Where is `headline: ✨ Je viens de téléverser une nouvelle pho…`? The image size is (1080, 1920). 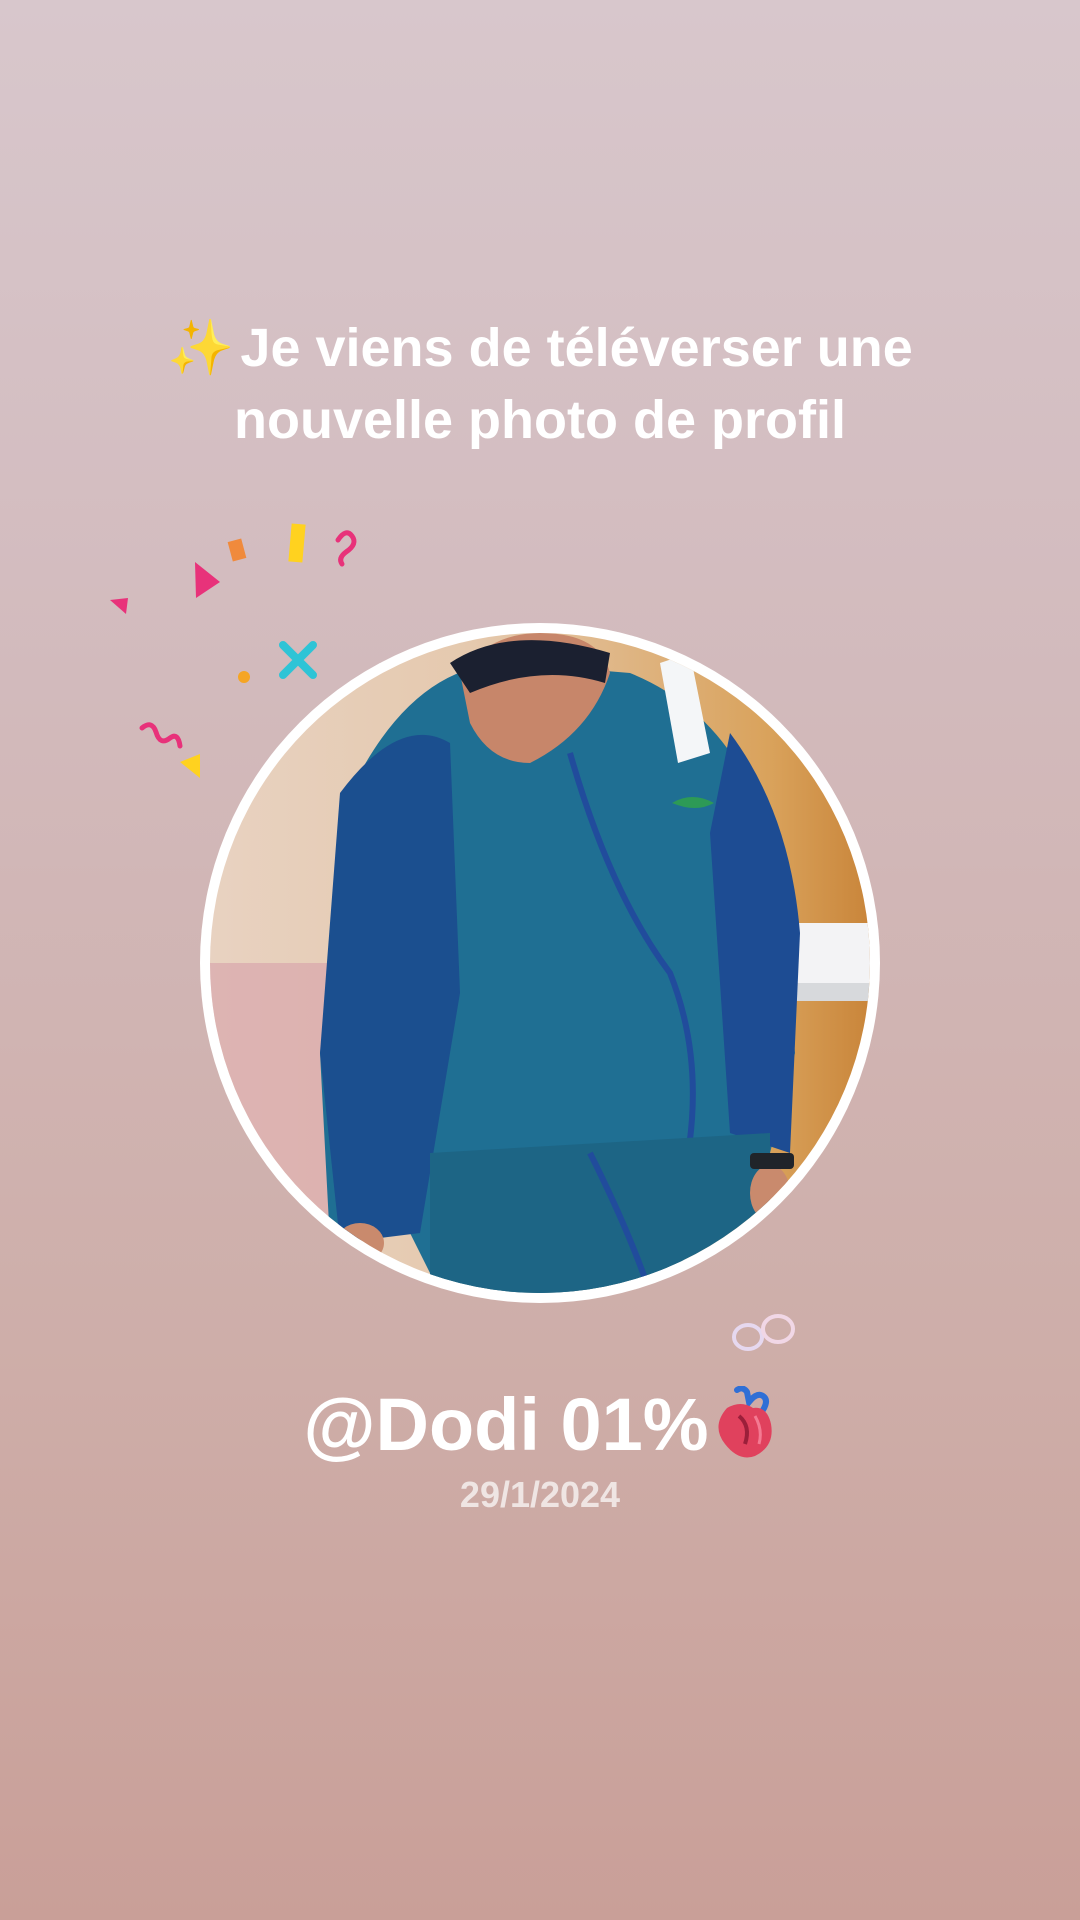 headline: ✨ Je viens de téléverser une nouvelle pho… is located at coordinates (540, 384).